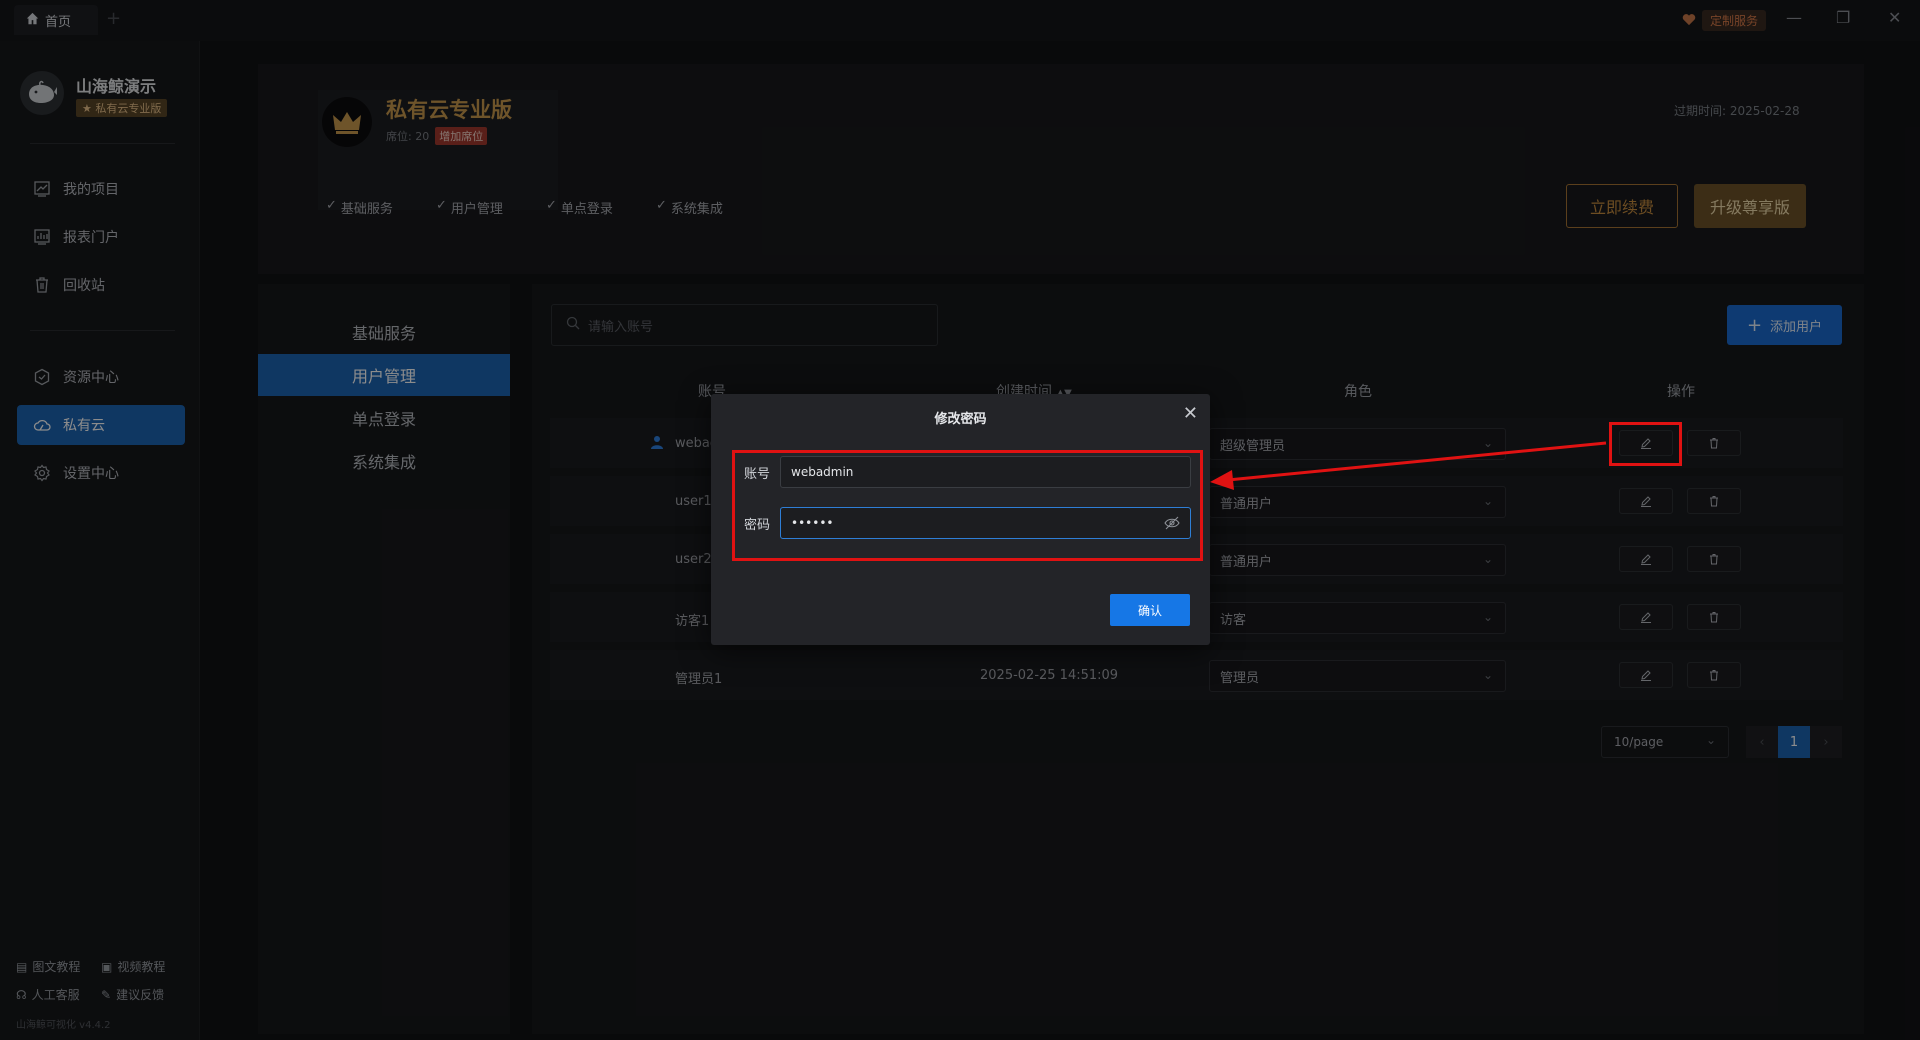 The width and height of the screenshot is (1920, 1040). What do you see at coordinates (1408, 465) in the screenshot?
I see `annotation-arrow` at bounding box center [1408, 465].